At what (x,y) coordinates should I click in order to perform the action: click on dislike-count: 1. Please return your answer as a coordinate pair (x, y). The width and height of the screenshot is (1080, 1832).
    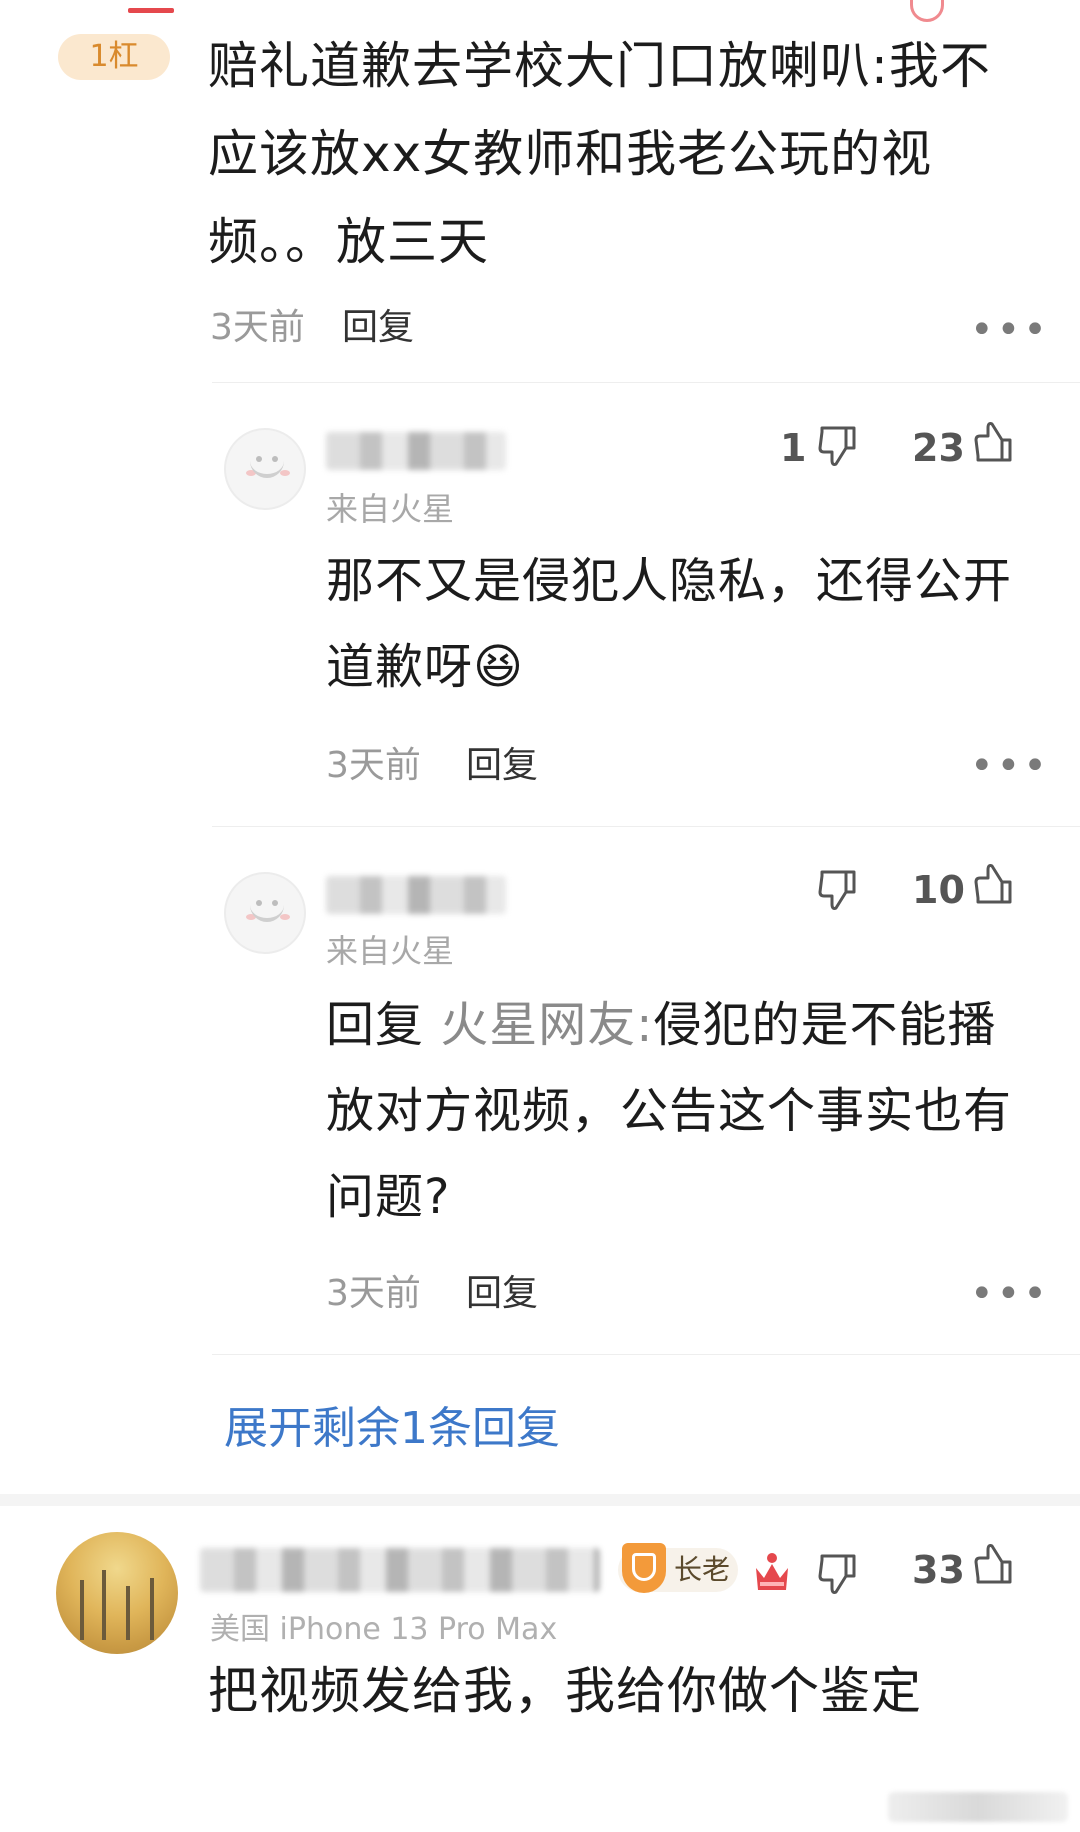
    Looking at the image, I should click on (793, 448).